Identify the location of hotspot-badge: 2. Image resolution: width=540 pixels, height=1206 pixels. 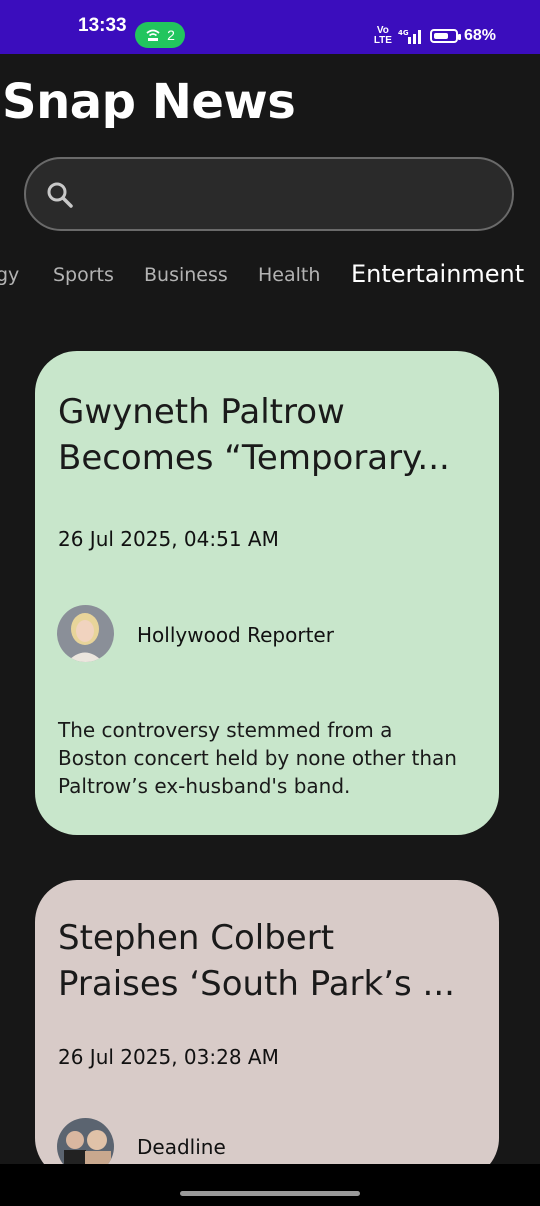
(160, 35).